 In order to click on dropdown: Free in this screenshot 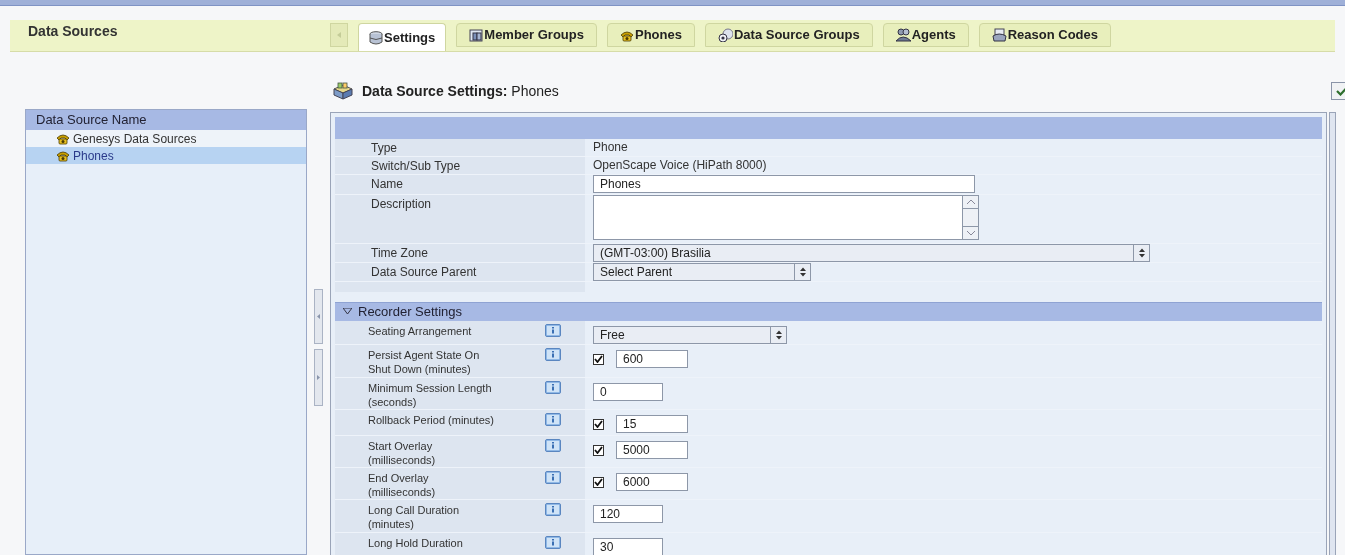, I will do `click(690, 335)`.